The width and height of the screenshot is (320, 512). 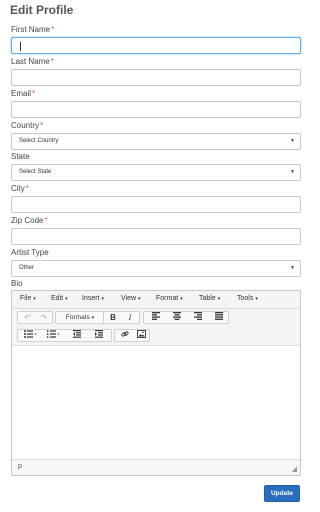 What do you see at coordinates (27, 268) in the screenshot?
I see `artist-type-selected-value: Other` at bounding box center [27, 268].